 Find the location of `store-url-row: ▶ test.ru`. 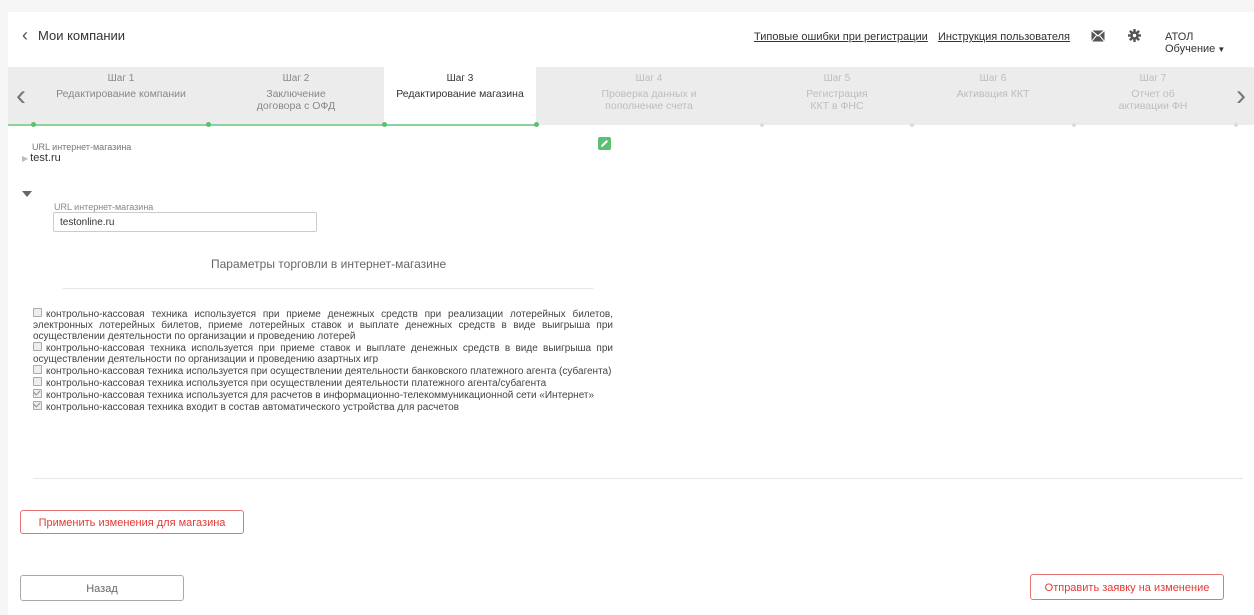

store-url-row: ▶ test.ru is located at coordinates (41, 158).